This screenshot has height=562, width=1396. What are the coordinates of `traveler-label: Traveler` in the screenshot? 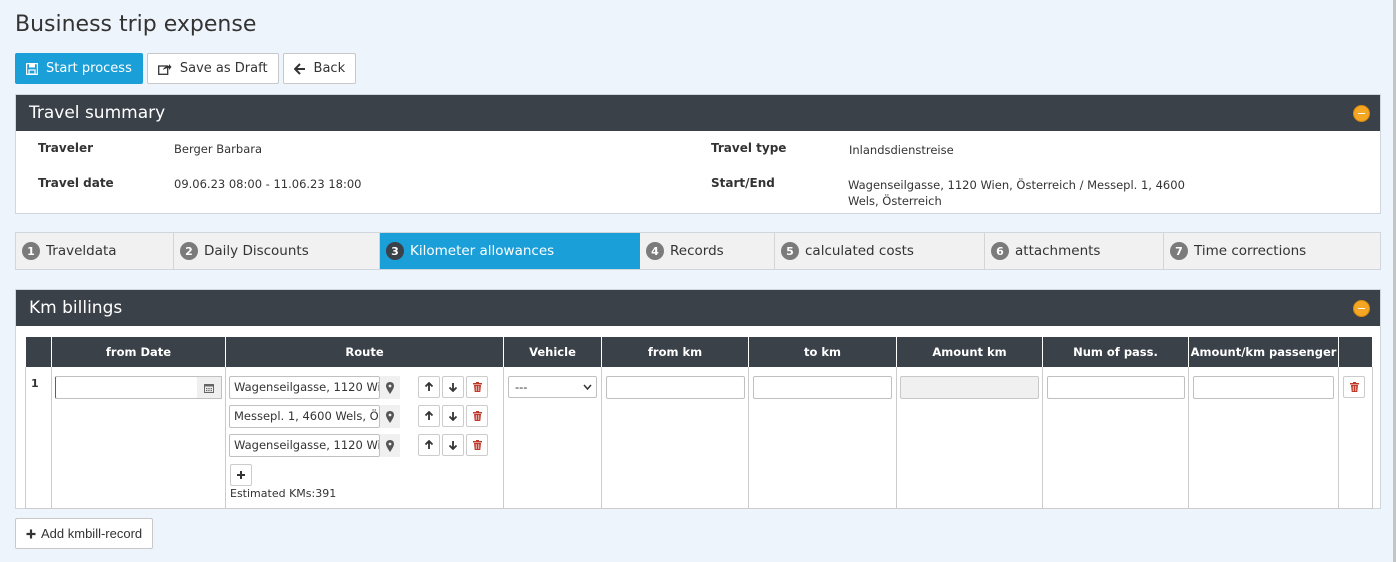 It's located at (66, 148).